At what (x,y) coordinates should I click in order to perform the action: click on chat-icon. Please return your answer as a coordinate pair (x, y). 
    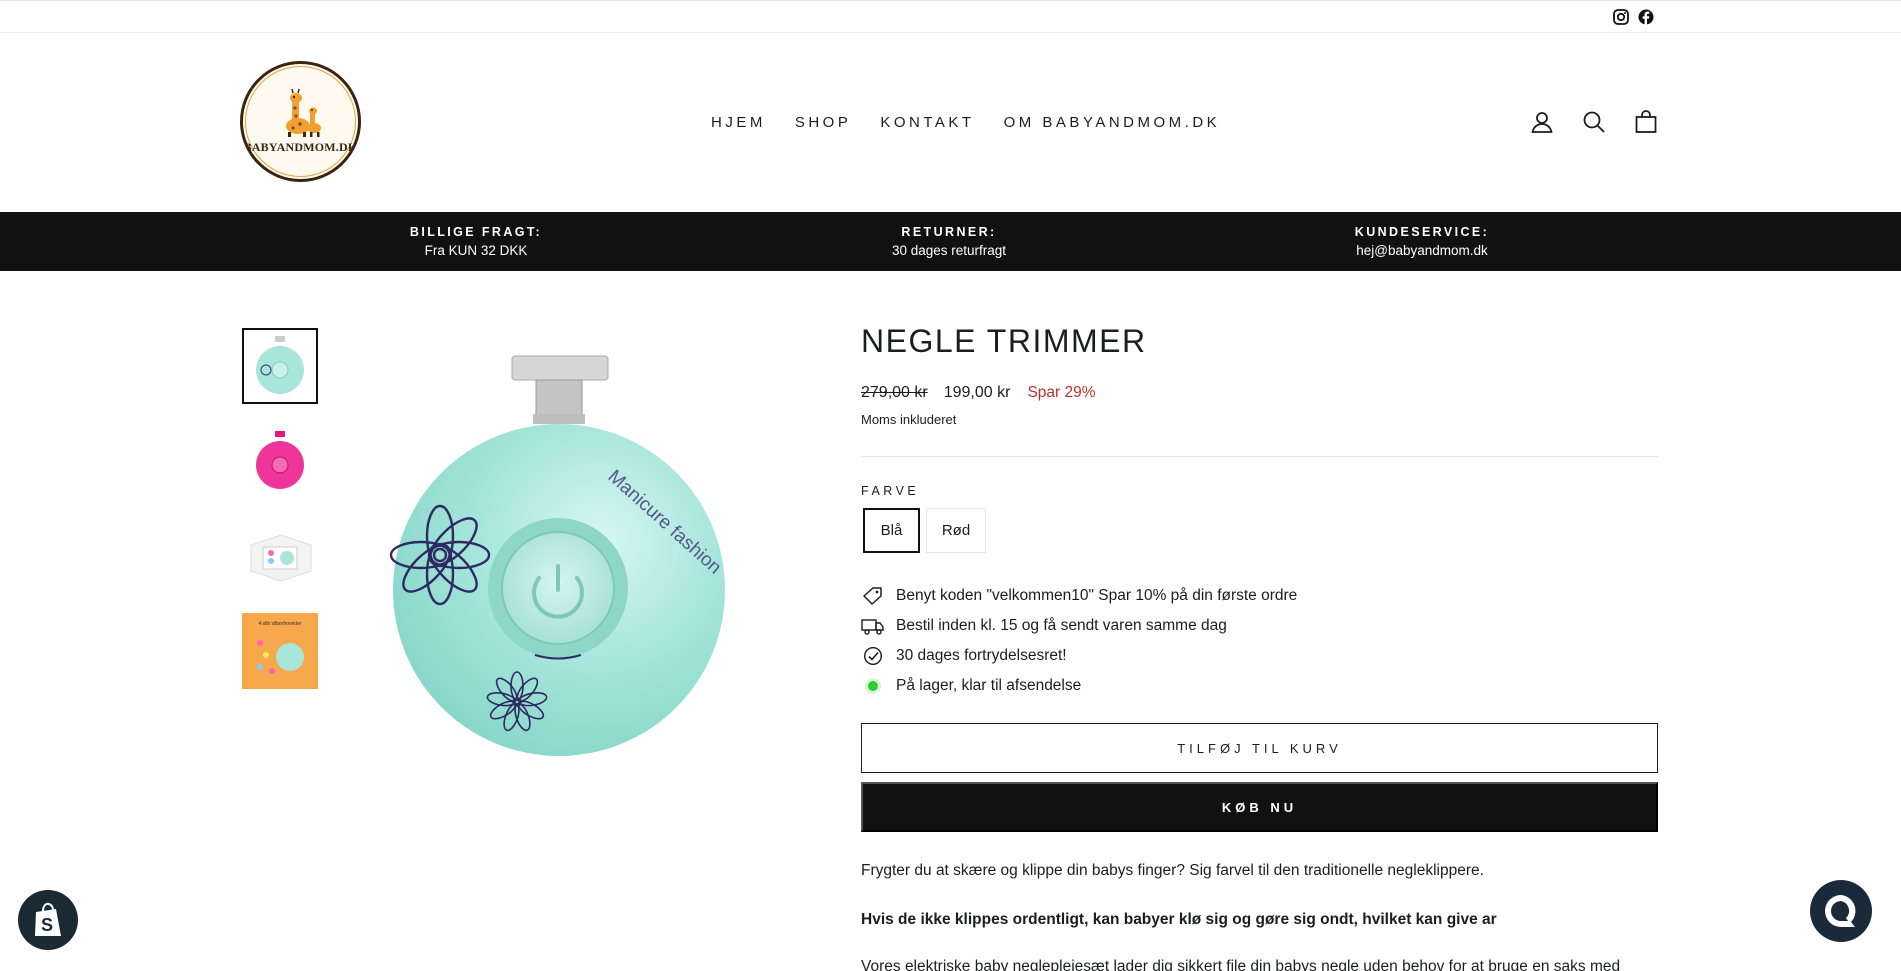
    Looking at the image, I should click on (1841, 911).